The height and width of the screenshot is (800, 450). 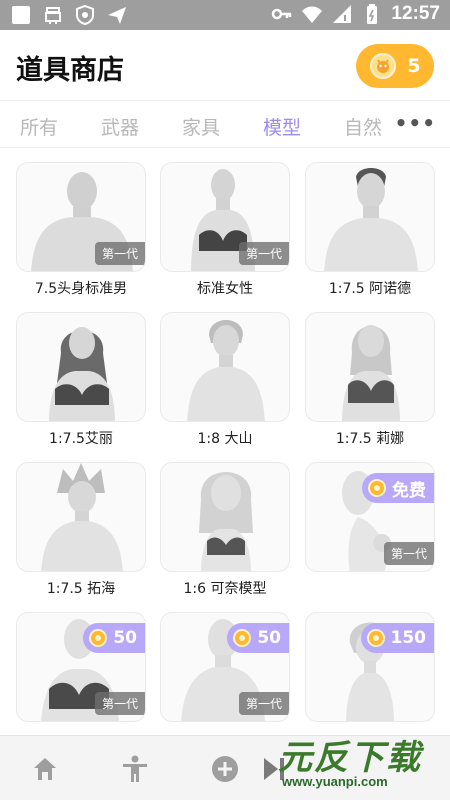 I want to click on price-badge: 免费, so click(x=398, y=488).